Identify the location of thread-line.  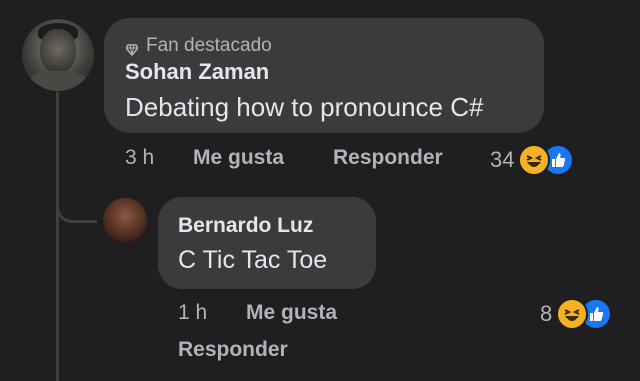
(57, 236).